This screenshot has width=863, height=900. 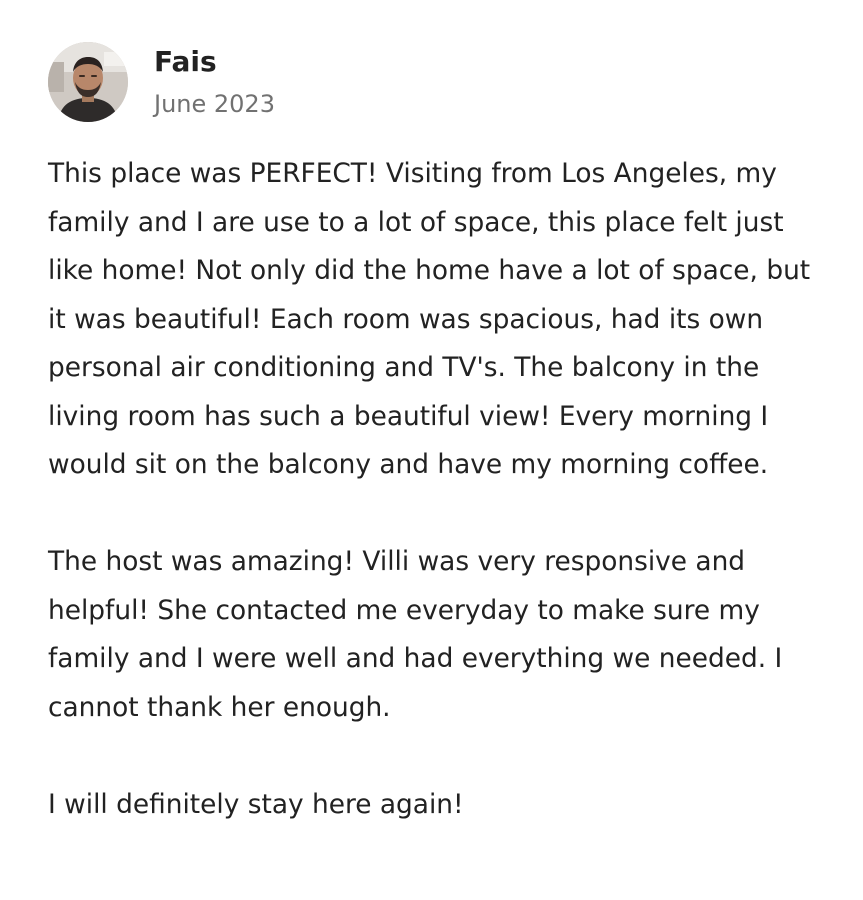 I want to click on review-header: Fais June 2023, so click(x=438, y=83).